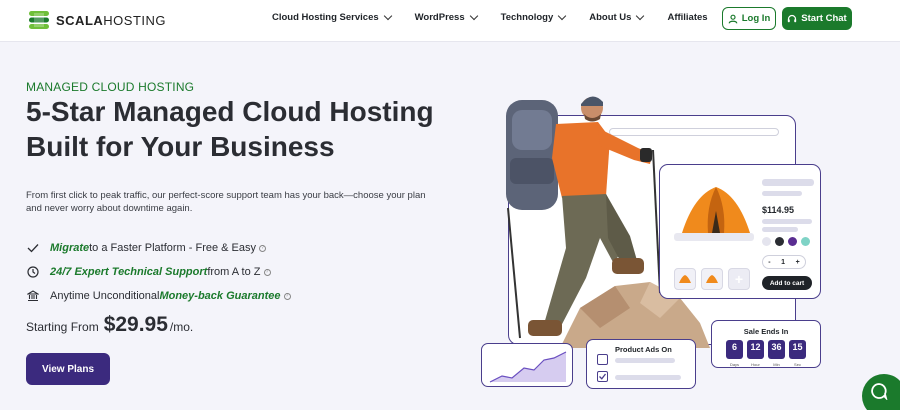 The height and width of the screenshot is (410, 900). Describe the element at coordinates (817, 18) in the screenshot. I see `start-chat-button: Start Chat` at that location.